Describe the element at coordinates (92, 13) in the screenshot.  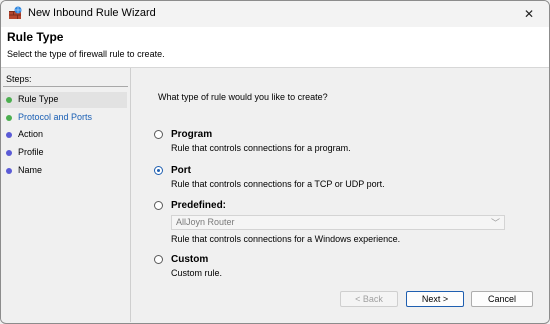
I see `window-title: New Inbound Rule Wizard` at that location.